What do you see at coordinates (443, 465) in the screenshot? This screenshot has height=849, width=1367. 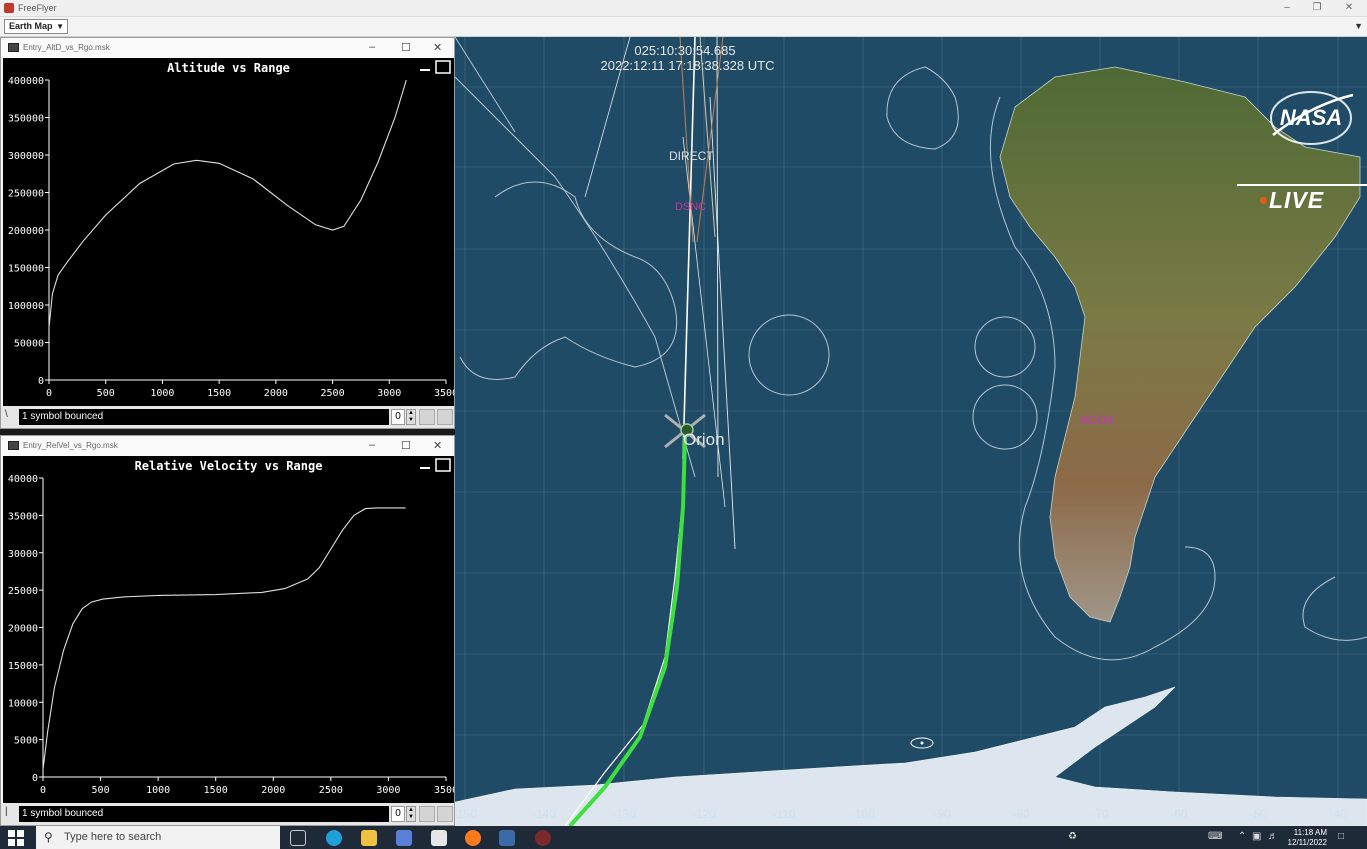 I see `chart-maximize-icon` at bounding box center [443, 465].